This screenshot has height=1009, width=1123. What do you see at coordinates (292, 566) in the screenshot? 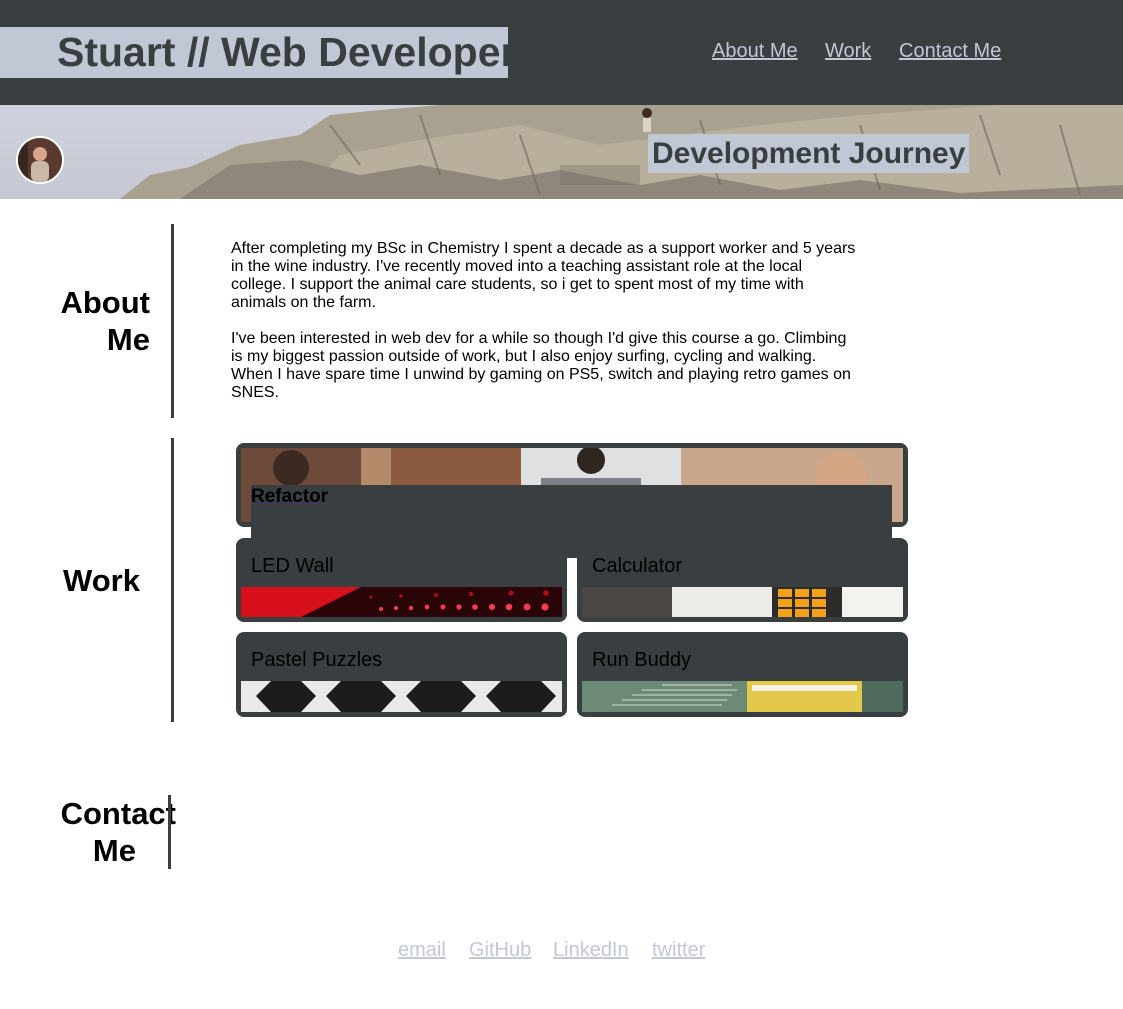
I see `project-title-led-wall: LED Wall` at bounding box center [292, 566].